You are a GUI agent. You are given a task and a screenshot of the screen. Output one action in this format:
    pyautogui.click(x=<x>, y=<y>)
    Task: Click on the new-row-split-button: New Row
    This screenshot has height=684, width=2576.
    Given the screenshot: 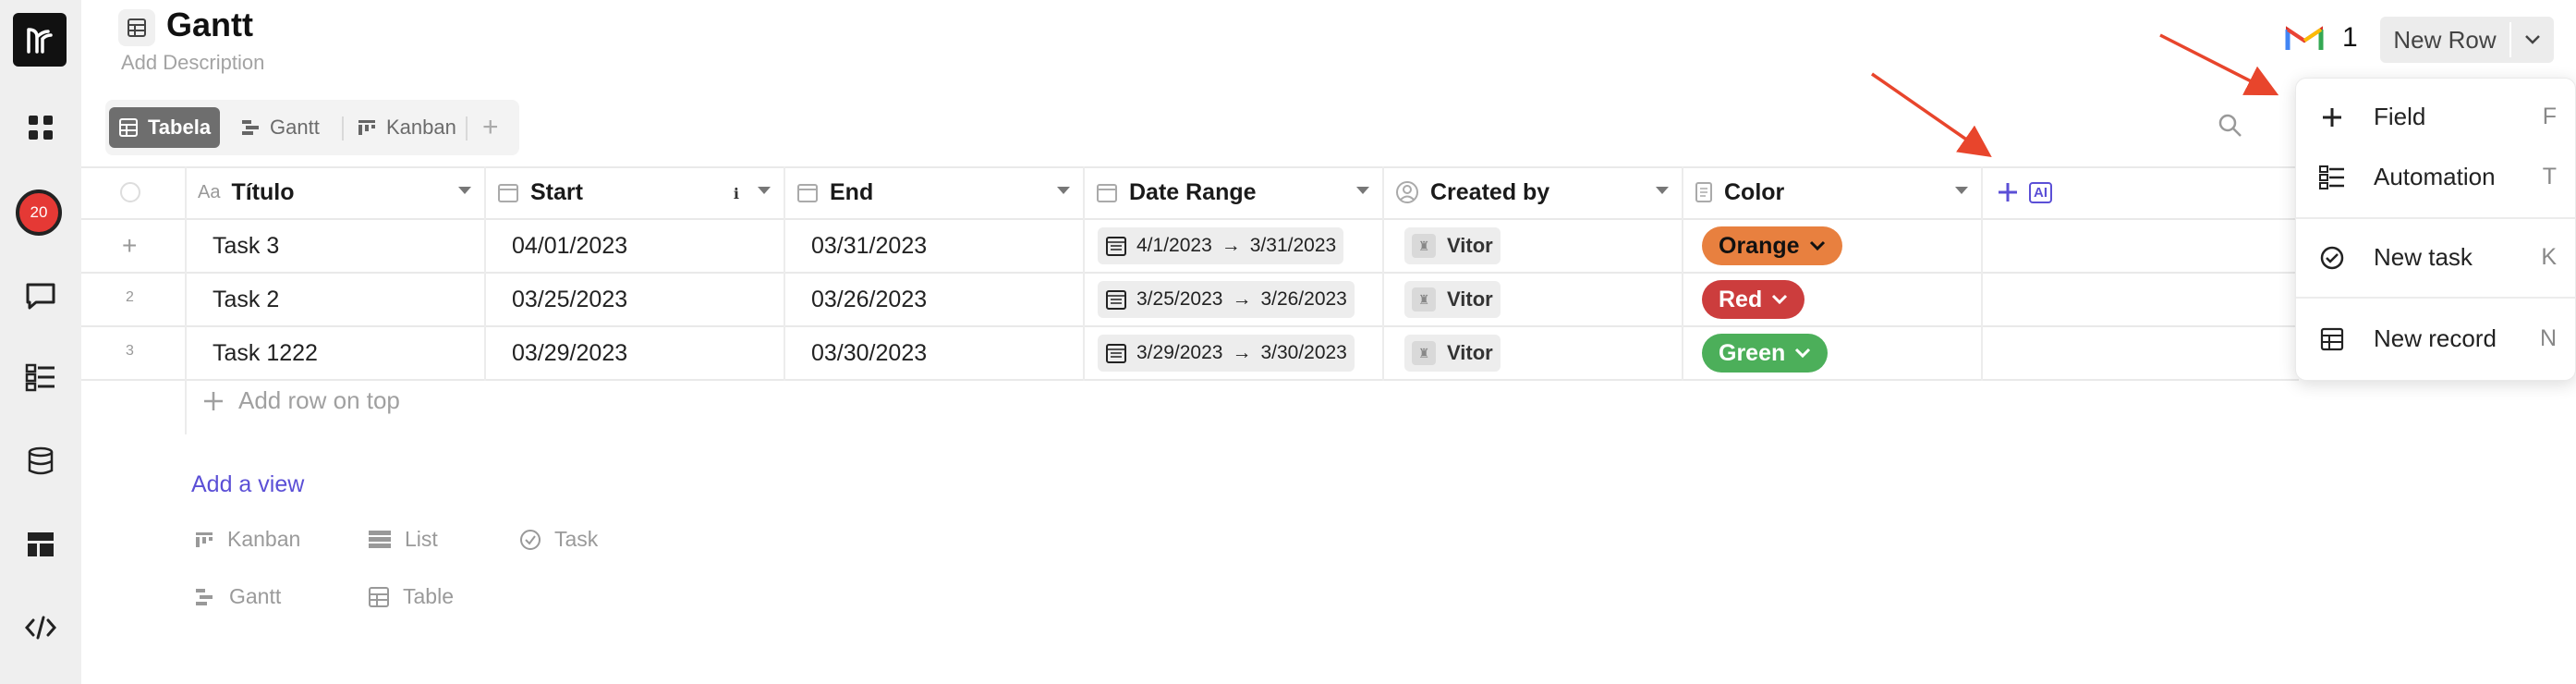 What is the action you would take?
    pyautogui.click(x=2467, y=40)
    